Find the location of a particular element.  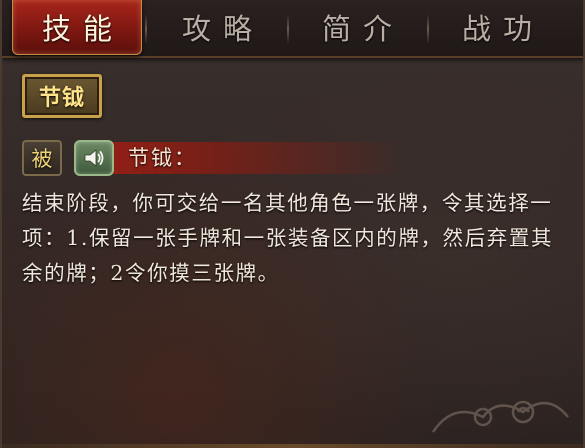

skill-header-row: 被 节钺： is located at coordinates (292, 158).